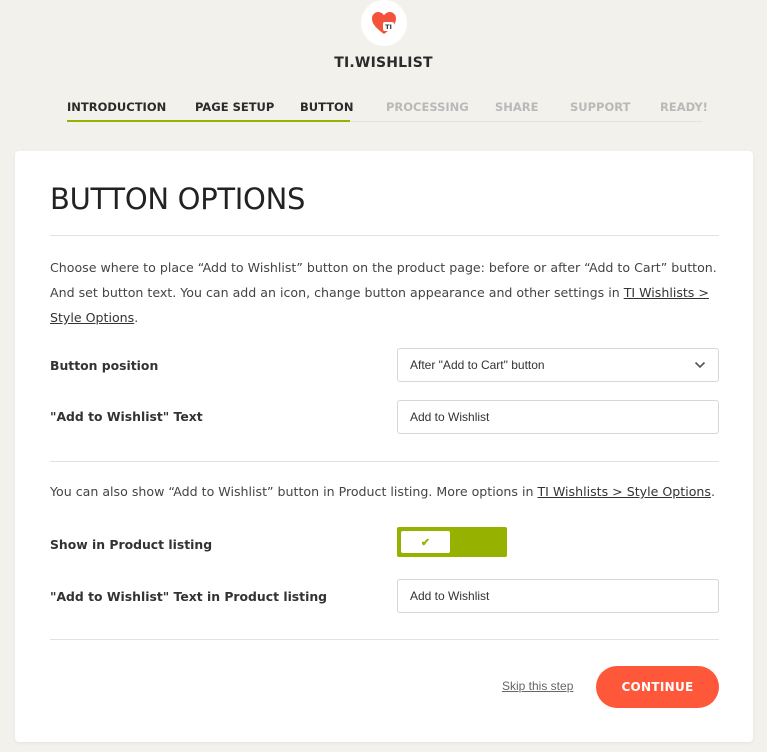 This screenshot has height=752, width=767. What do you see at coordinates (131, 544) in the screenshot?
I see `show-listing-label: Show in Product listing` at bounding box center [131, 544].